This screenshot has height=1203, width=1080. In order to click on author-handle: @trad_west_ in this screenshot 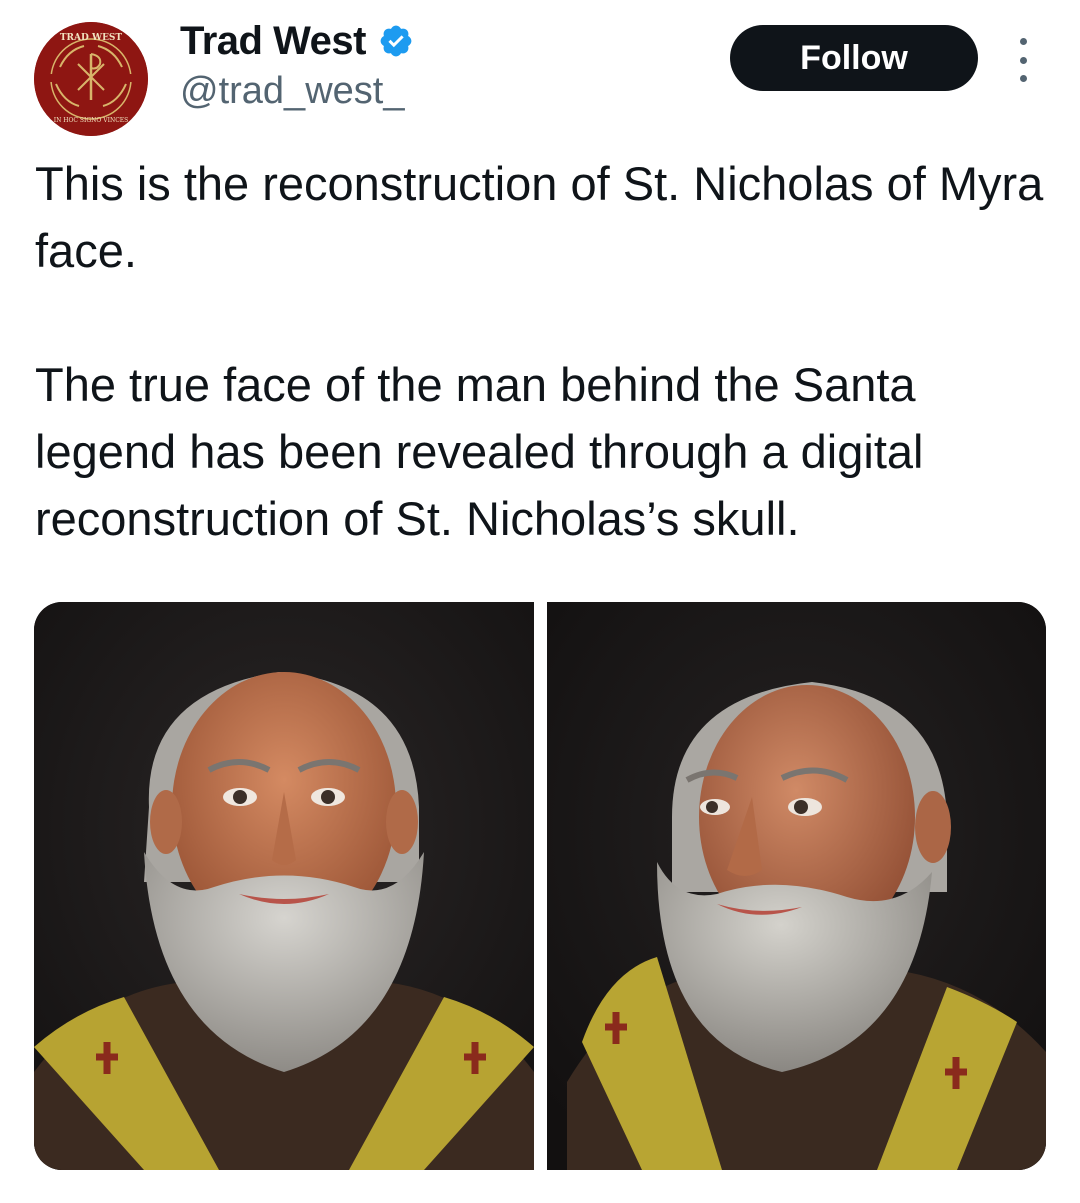, I will do `click(292, 91)`.